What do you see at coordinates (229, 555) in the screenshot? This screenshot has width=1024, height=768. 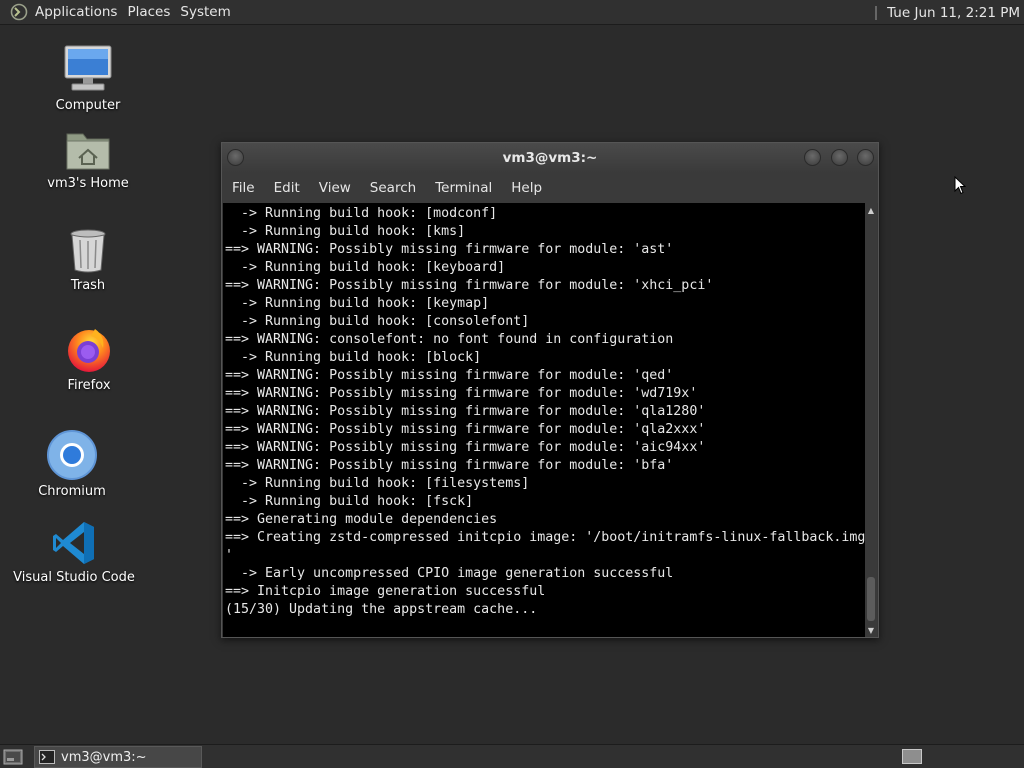 I see `terminal-line: '` at bounding box center [229, 555].